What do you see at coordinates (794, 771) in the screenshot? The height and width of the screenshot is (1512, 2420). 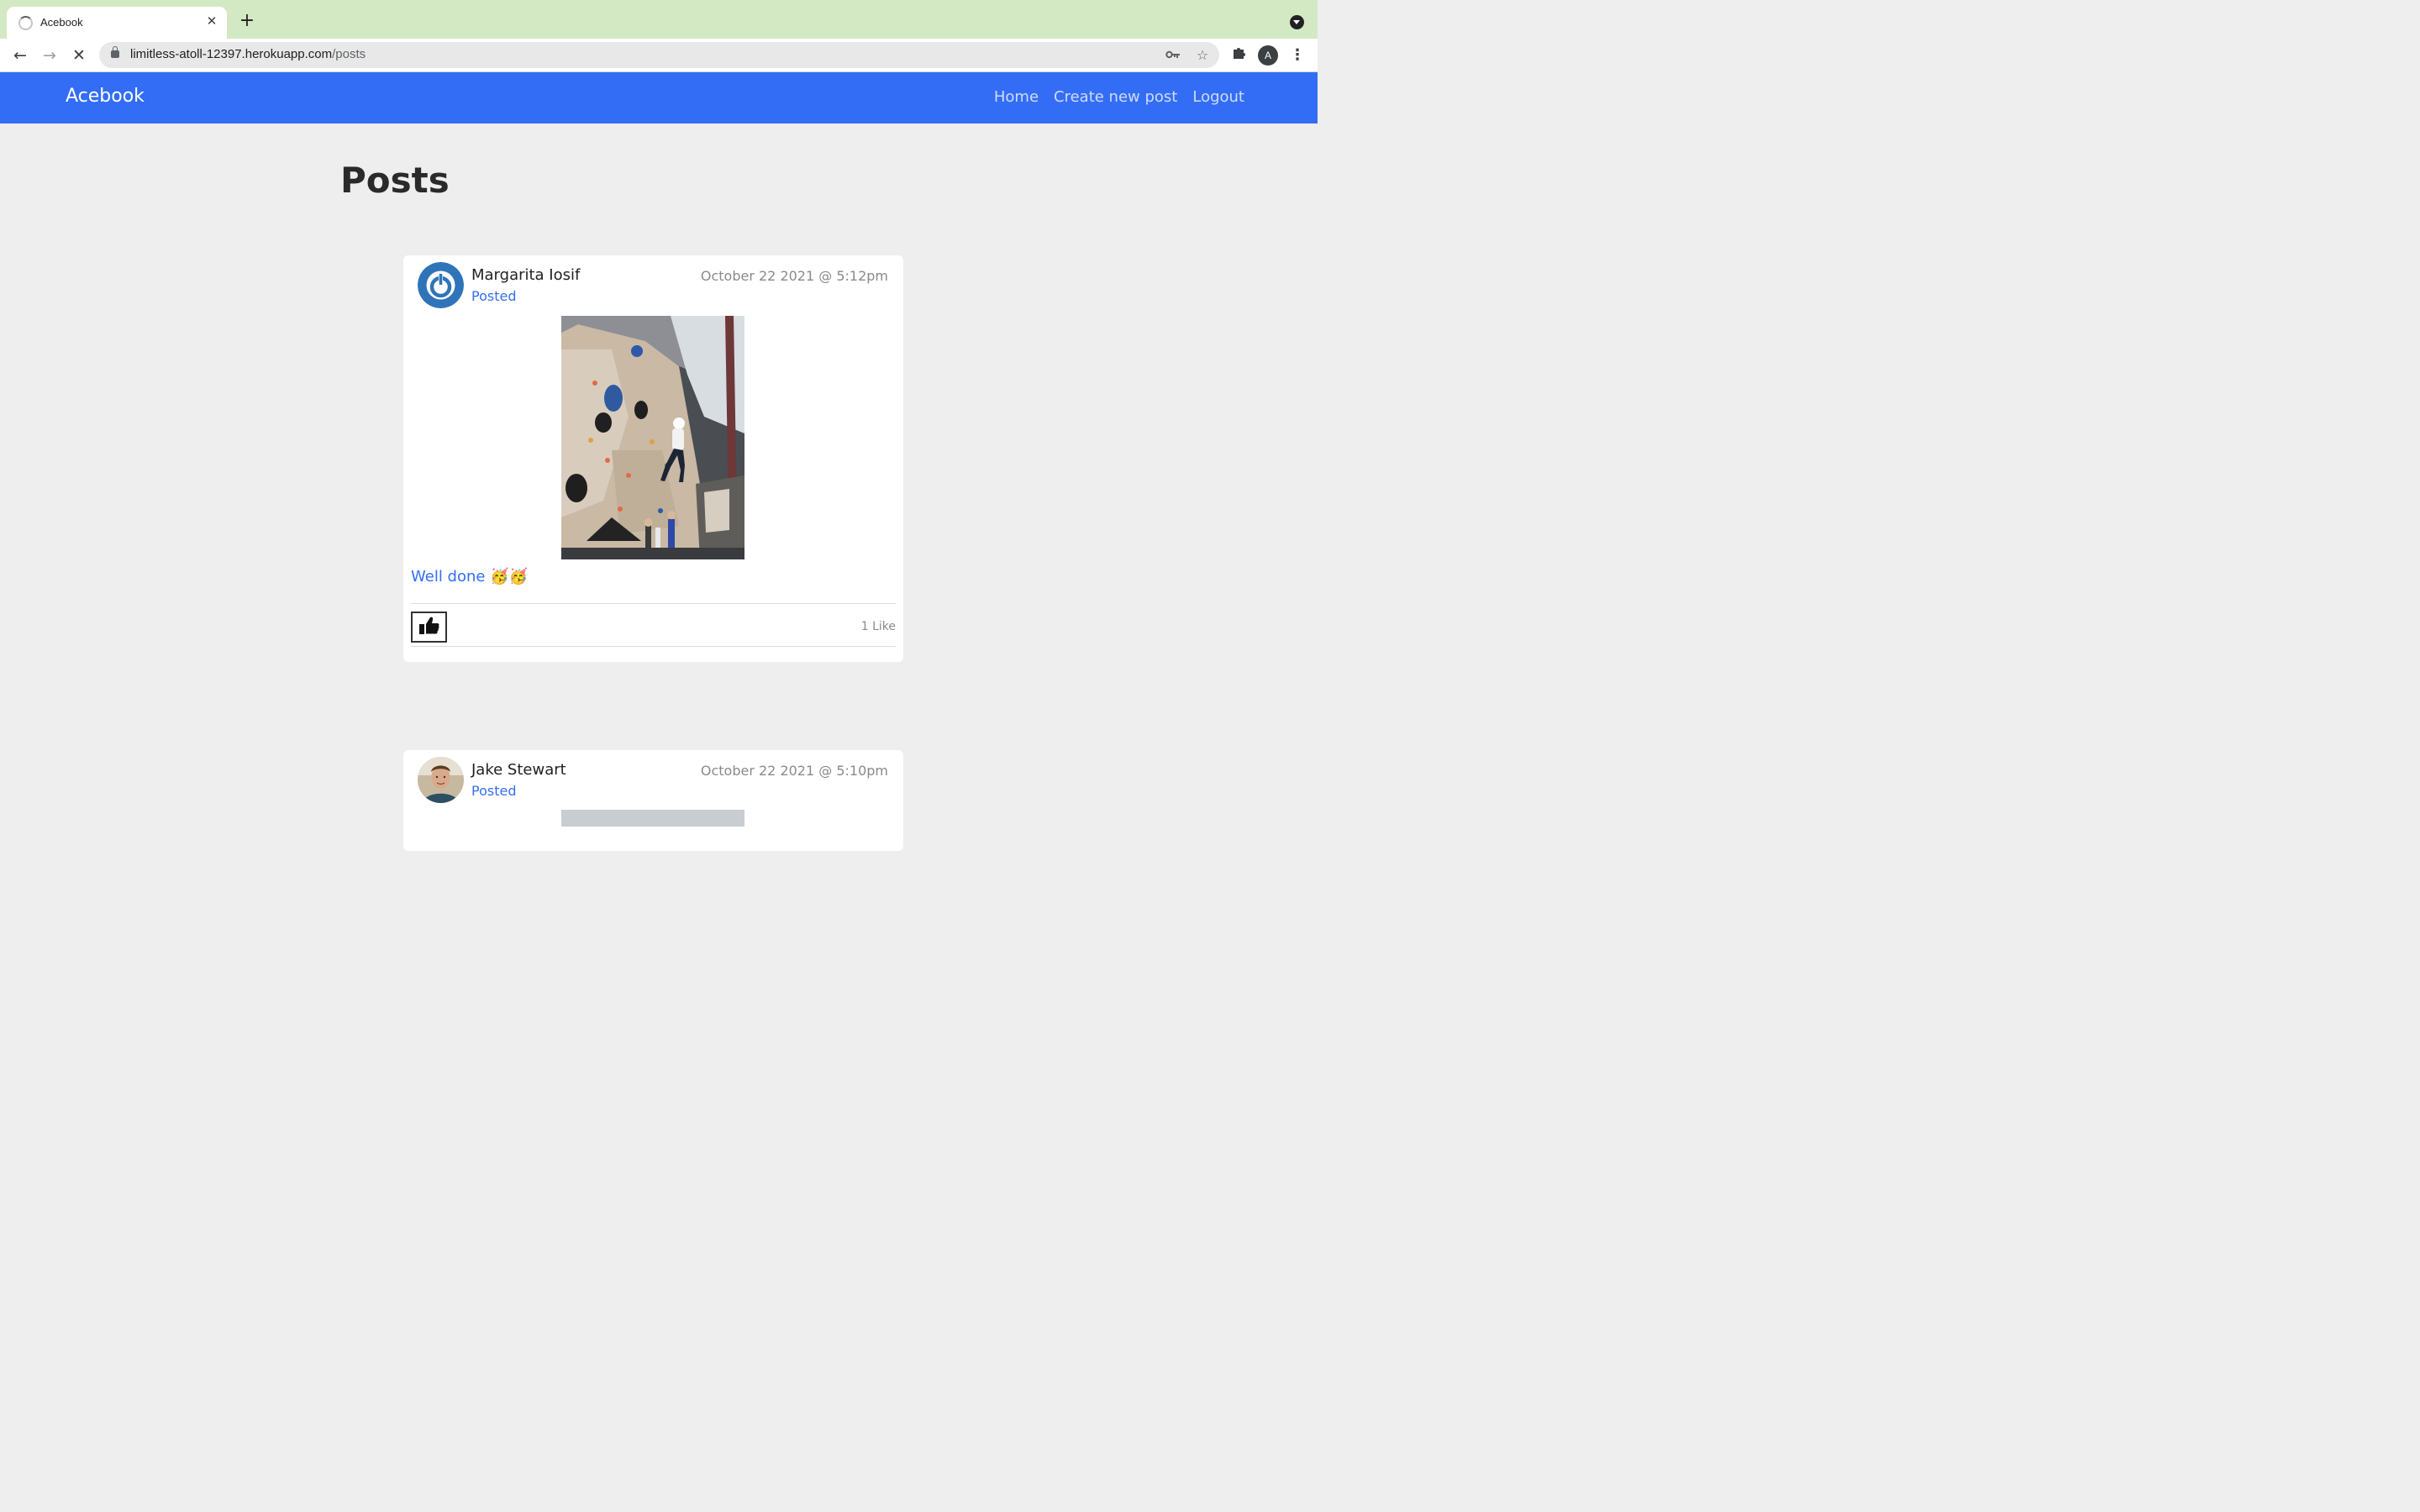 I see `post-timestamp: October 22 2021 @ 5:10pm` at bounding box center [794, 771].